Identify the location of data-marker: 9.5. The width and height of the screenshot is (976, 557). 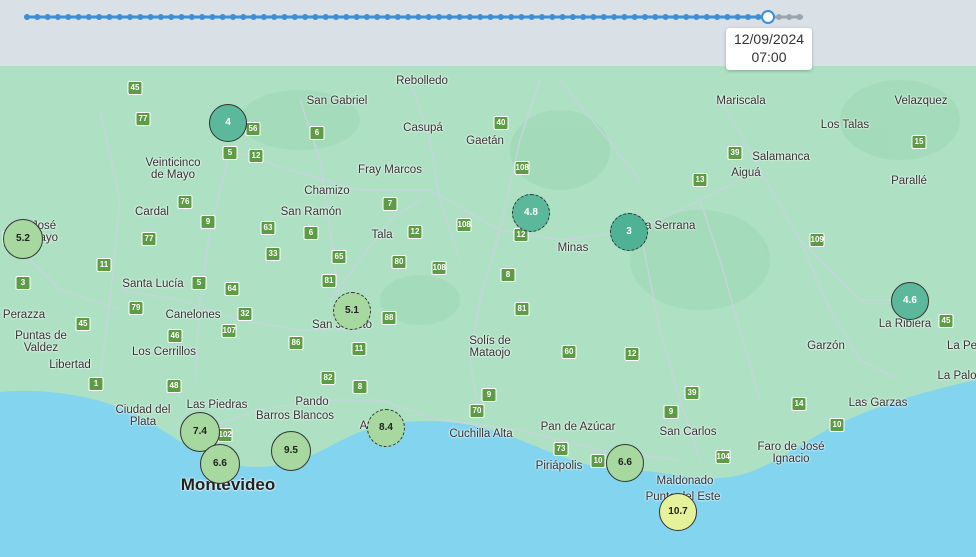
(291, 451).